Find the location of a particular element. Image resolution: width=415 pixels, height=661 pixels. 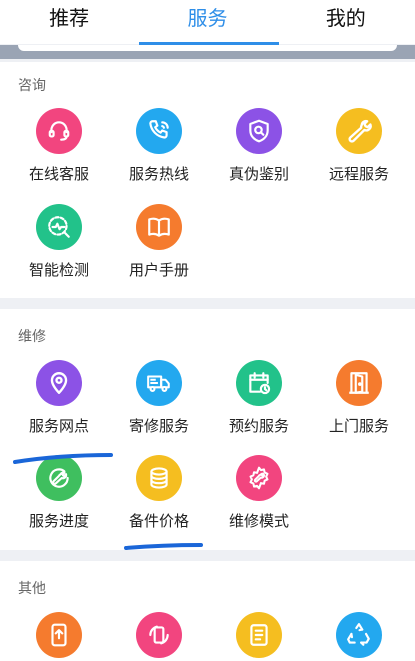

annotation-underline-outlet is located at coordinates (63, 458).